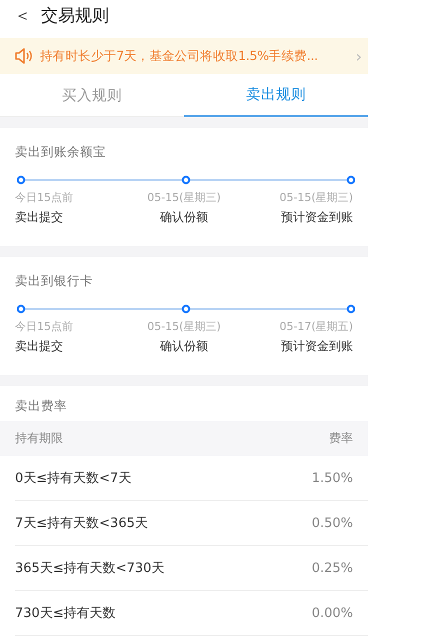  What do you see at coordinates (61, 152) in the screenshot?
I see `section-title: 卖出到账余额宝` at bounding box center [61, 152].